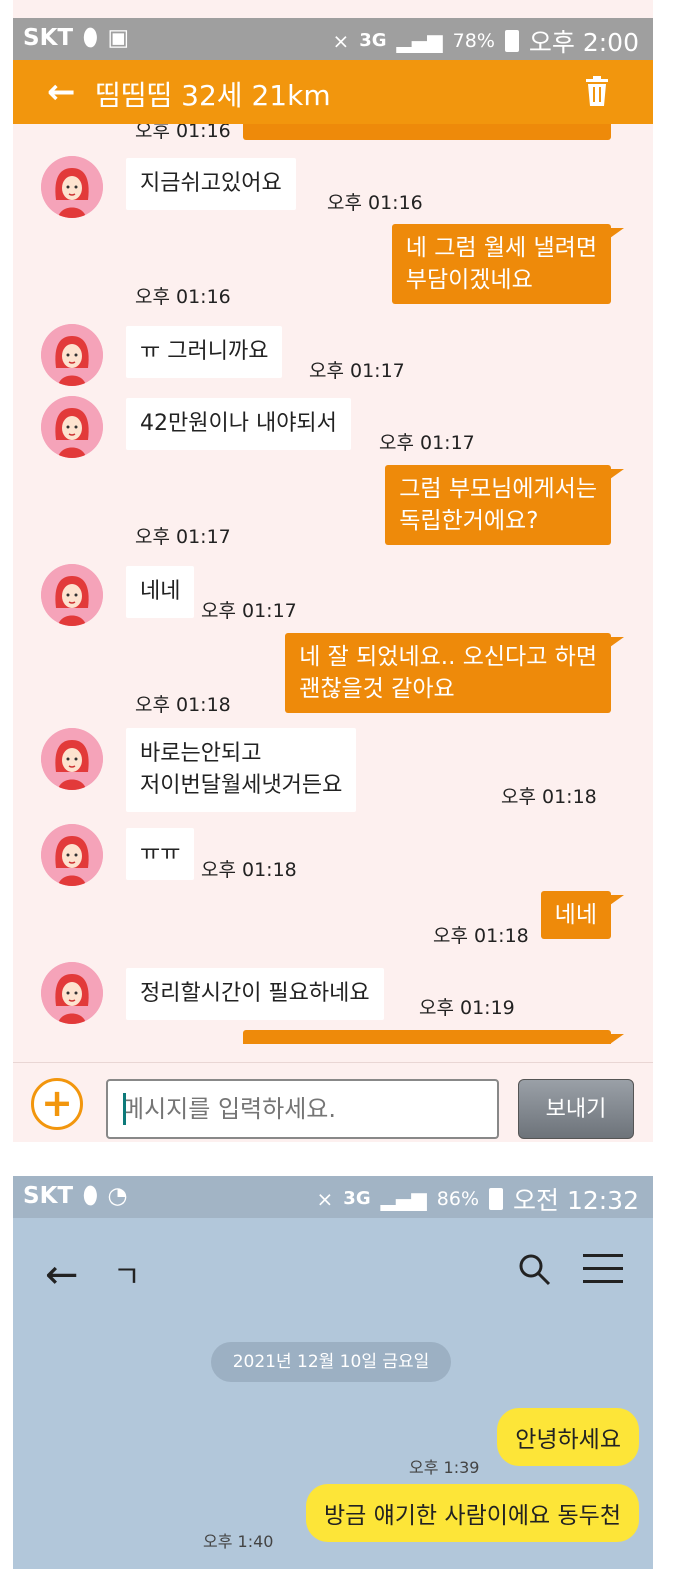 The height and width of the screenshot is (1569, 690). I want to click on message-bubble: 방금 얘기한 사람이에요 동두천, so click(472, 1513).